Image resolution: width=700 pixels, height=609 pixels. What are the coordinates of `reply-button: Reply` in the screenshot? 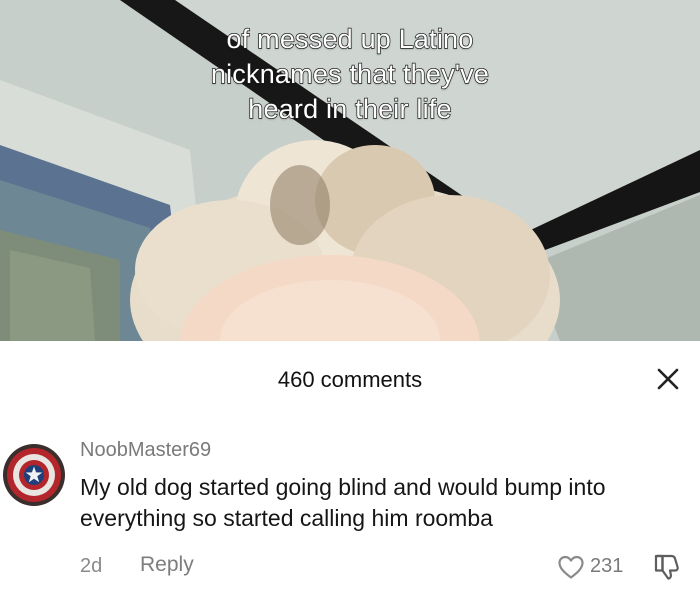 It's located at (167, 565).